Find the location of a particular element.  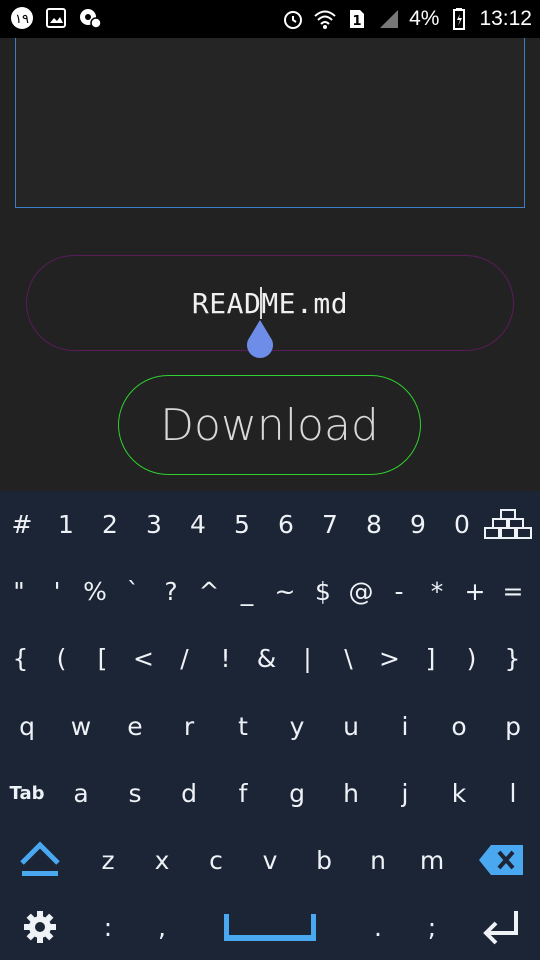

key: # is located at coordinates (22, 524).